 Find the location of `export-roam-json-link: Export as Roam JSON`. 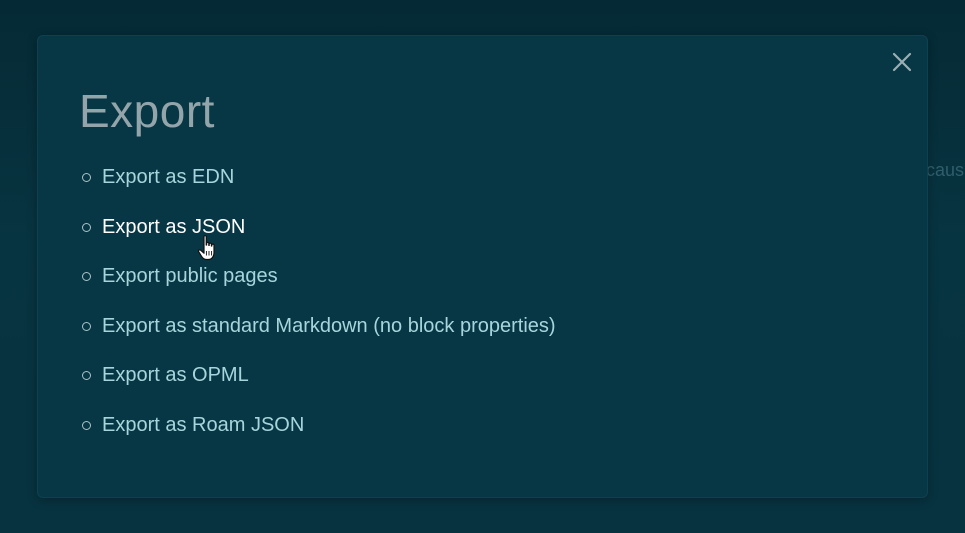

export-roam-json-link: Export as Roam JSON is located at coordinates (203, 425).